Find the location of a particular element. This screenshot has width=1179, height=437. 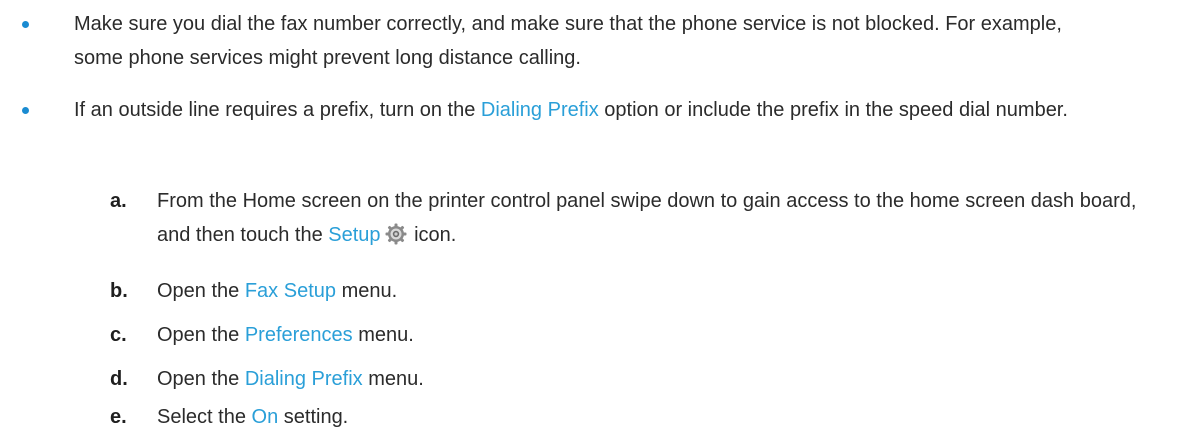

step-c: c. Open the Preferences menu. is located at coordinates (589, 335).